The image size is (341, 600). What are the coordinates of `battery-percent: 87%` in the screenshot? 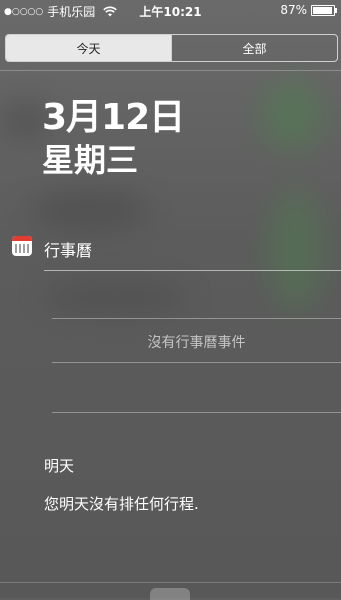 It's located at (293, 10).